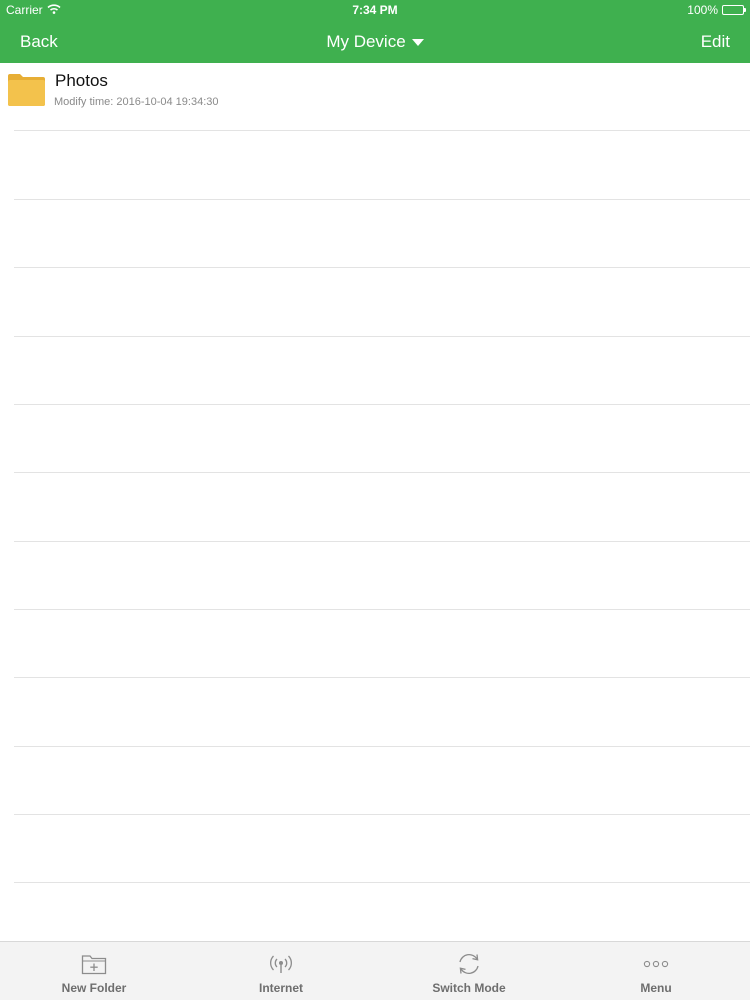 The height and width of the screenshot is (1000, 750). Describe the element at coordinates (280, 988) in the screenshot. I see `internet-label: Internet` at that location.